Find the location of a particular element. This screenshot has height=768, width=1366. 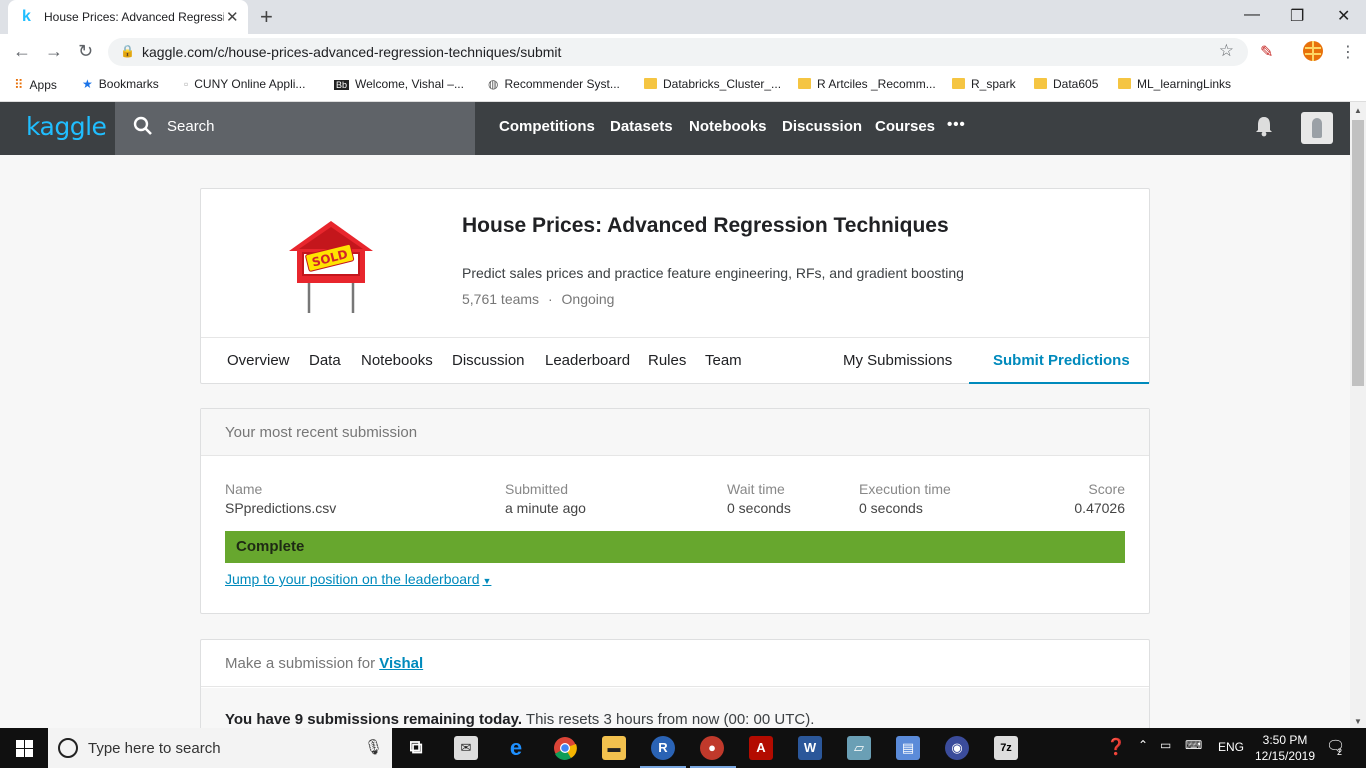

tab-data: Data is located at coordinates (325, 360).